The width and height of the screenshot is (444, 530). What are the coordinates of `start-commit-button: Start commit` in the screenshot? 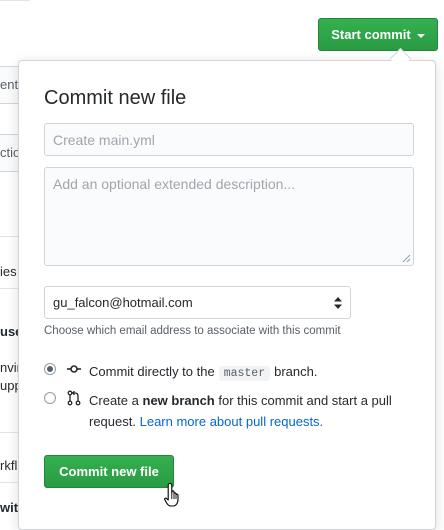 It's located at (378, 34).